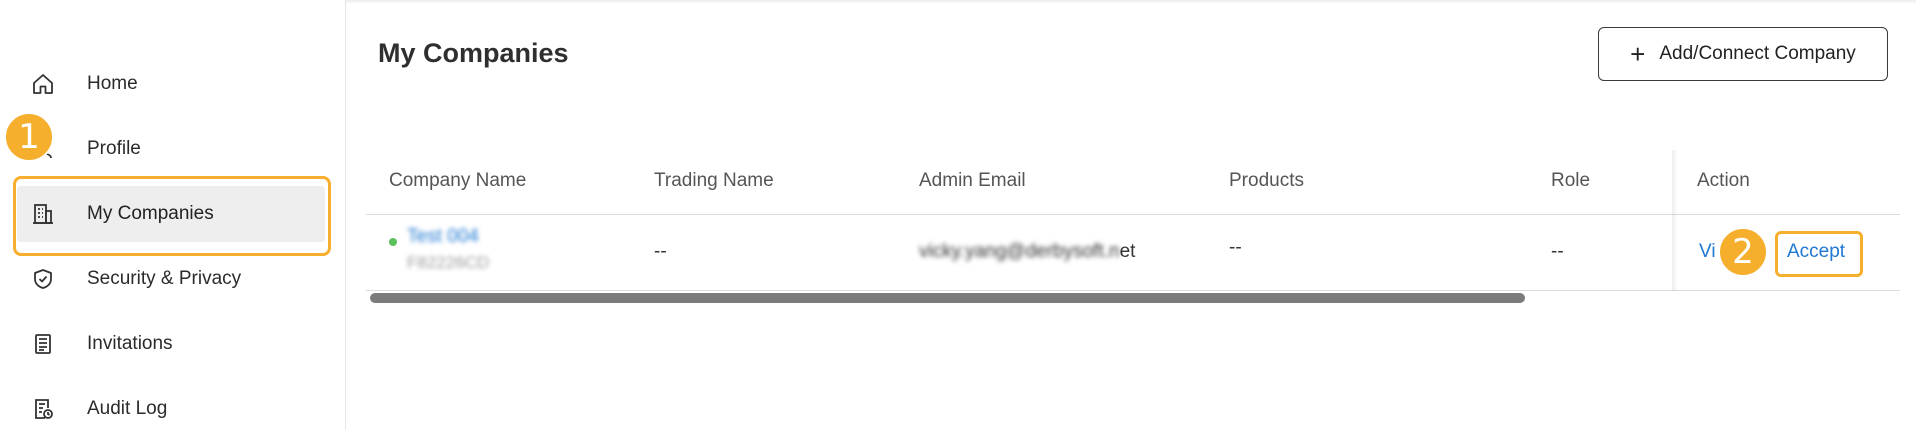  Describe the element at coordinates (1638, 54) in the screenshot. I see `plus-icon: +` at that location.